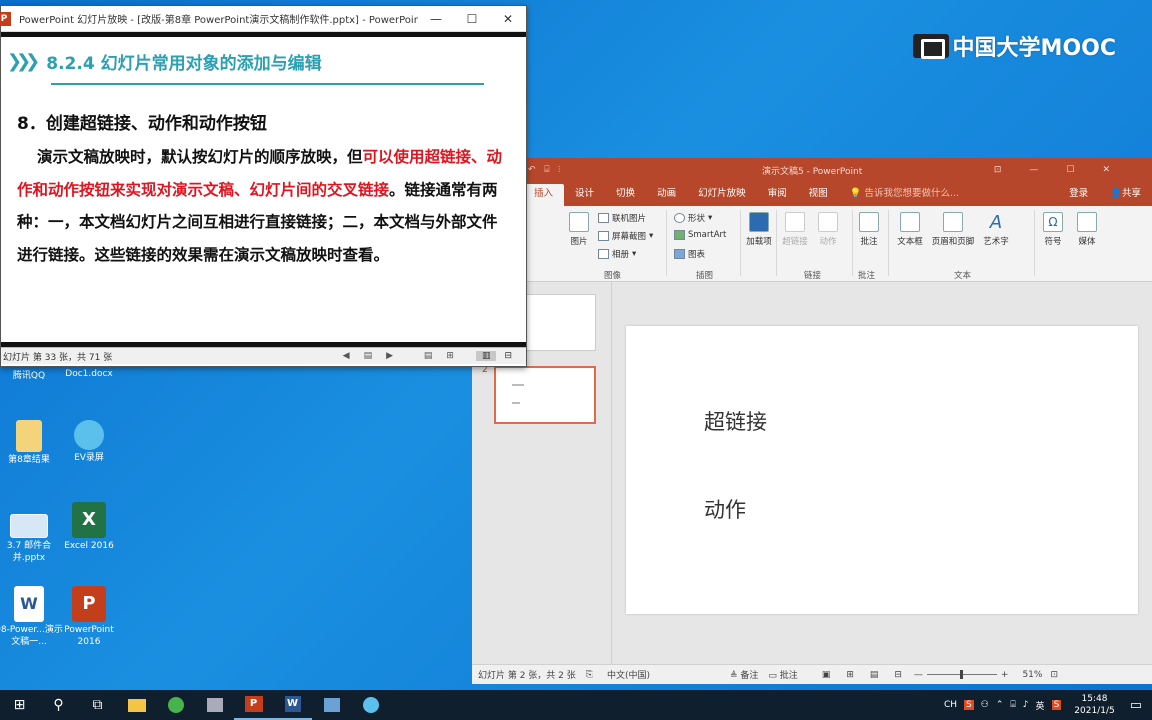 The image size is (1152, 720). What do you see at coordinates (436, 19) in the screenshot?
I see `minimize-button: —` at bounding box center [436, 19].